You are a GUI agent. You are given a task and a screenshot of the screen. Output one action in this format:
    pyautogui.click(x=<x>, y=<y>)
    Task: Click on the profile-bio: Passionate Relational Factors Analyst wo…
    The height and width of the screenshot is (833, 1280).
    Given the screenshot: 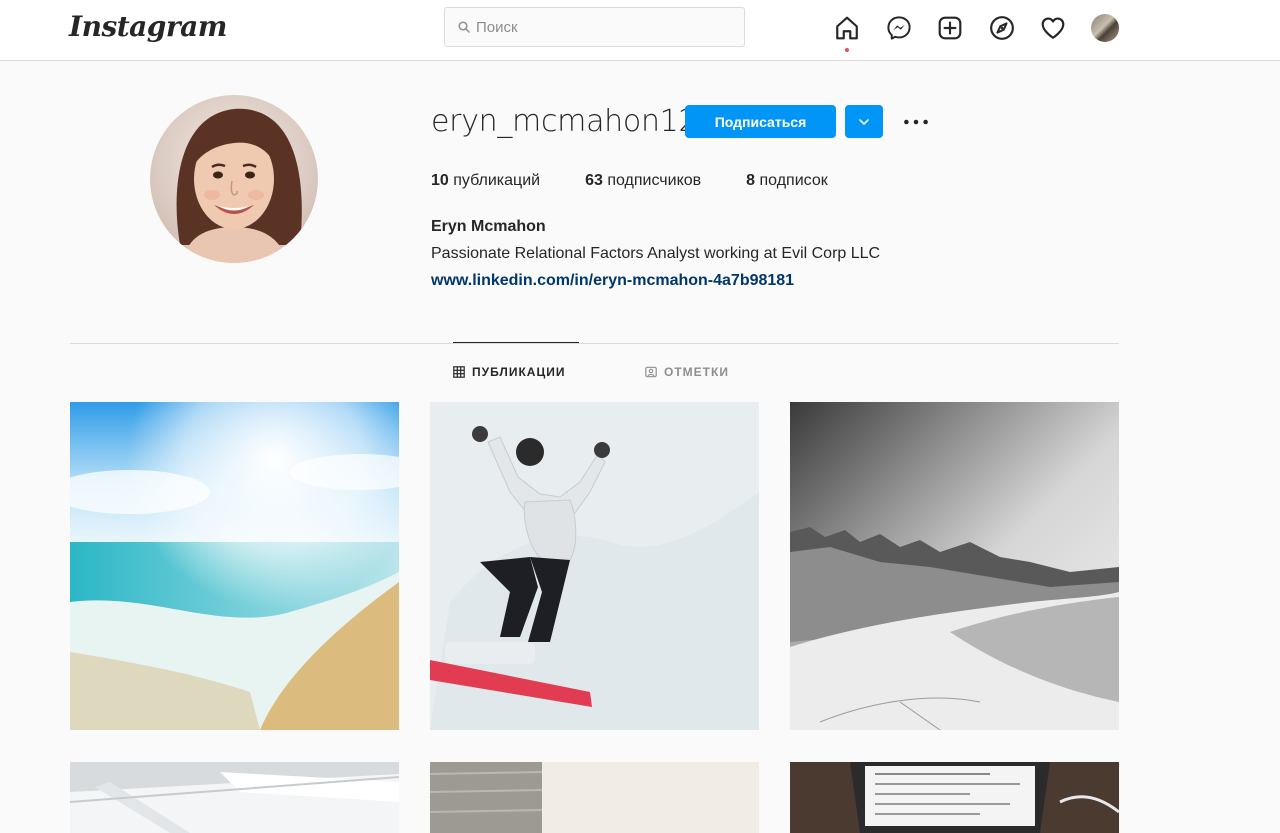 What is the action you would take?
    pyautogui.click(x=656, y=253)
    